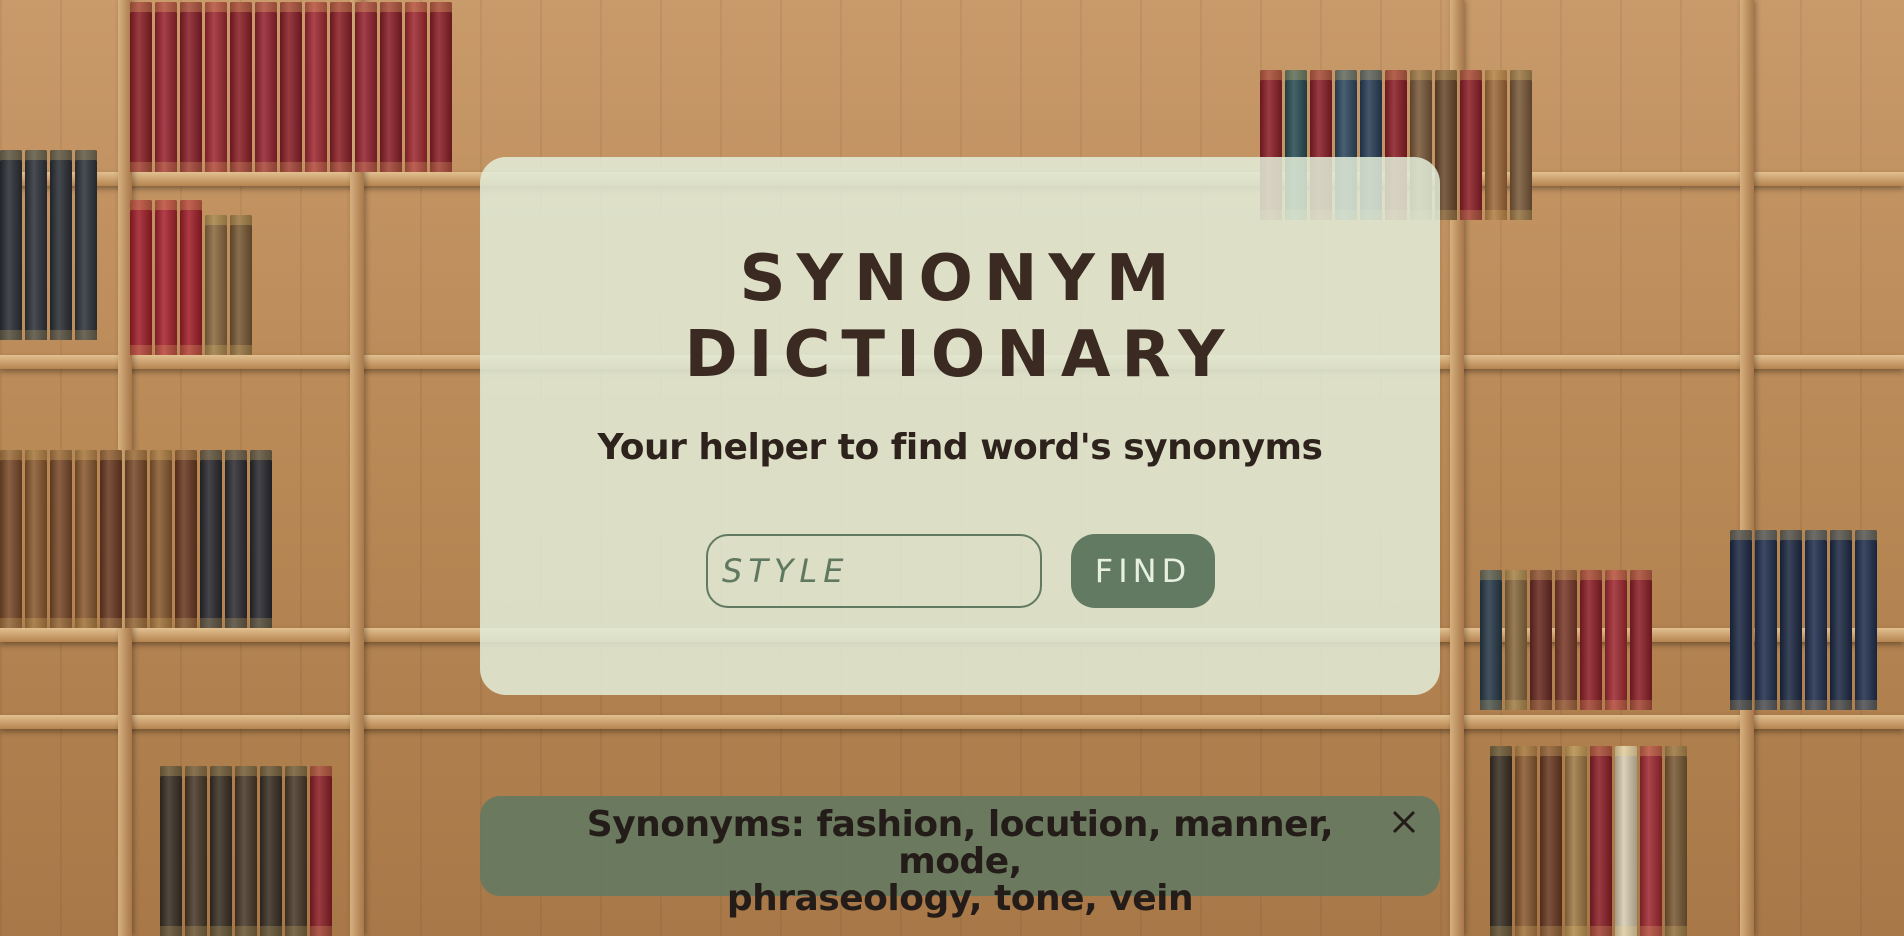  Describe the element at coordinates (960, 355) in the screenshot. I see `title-line-2: DICTIONARY` at that location.